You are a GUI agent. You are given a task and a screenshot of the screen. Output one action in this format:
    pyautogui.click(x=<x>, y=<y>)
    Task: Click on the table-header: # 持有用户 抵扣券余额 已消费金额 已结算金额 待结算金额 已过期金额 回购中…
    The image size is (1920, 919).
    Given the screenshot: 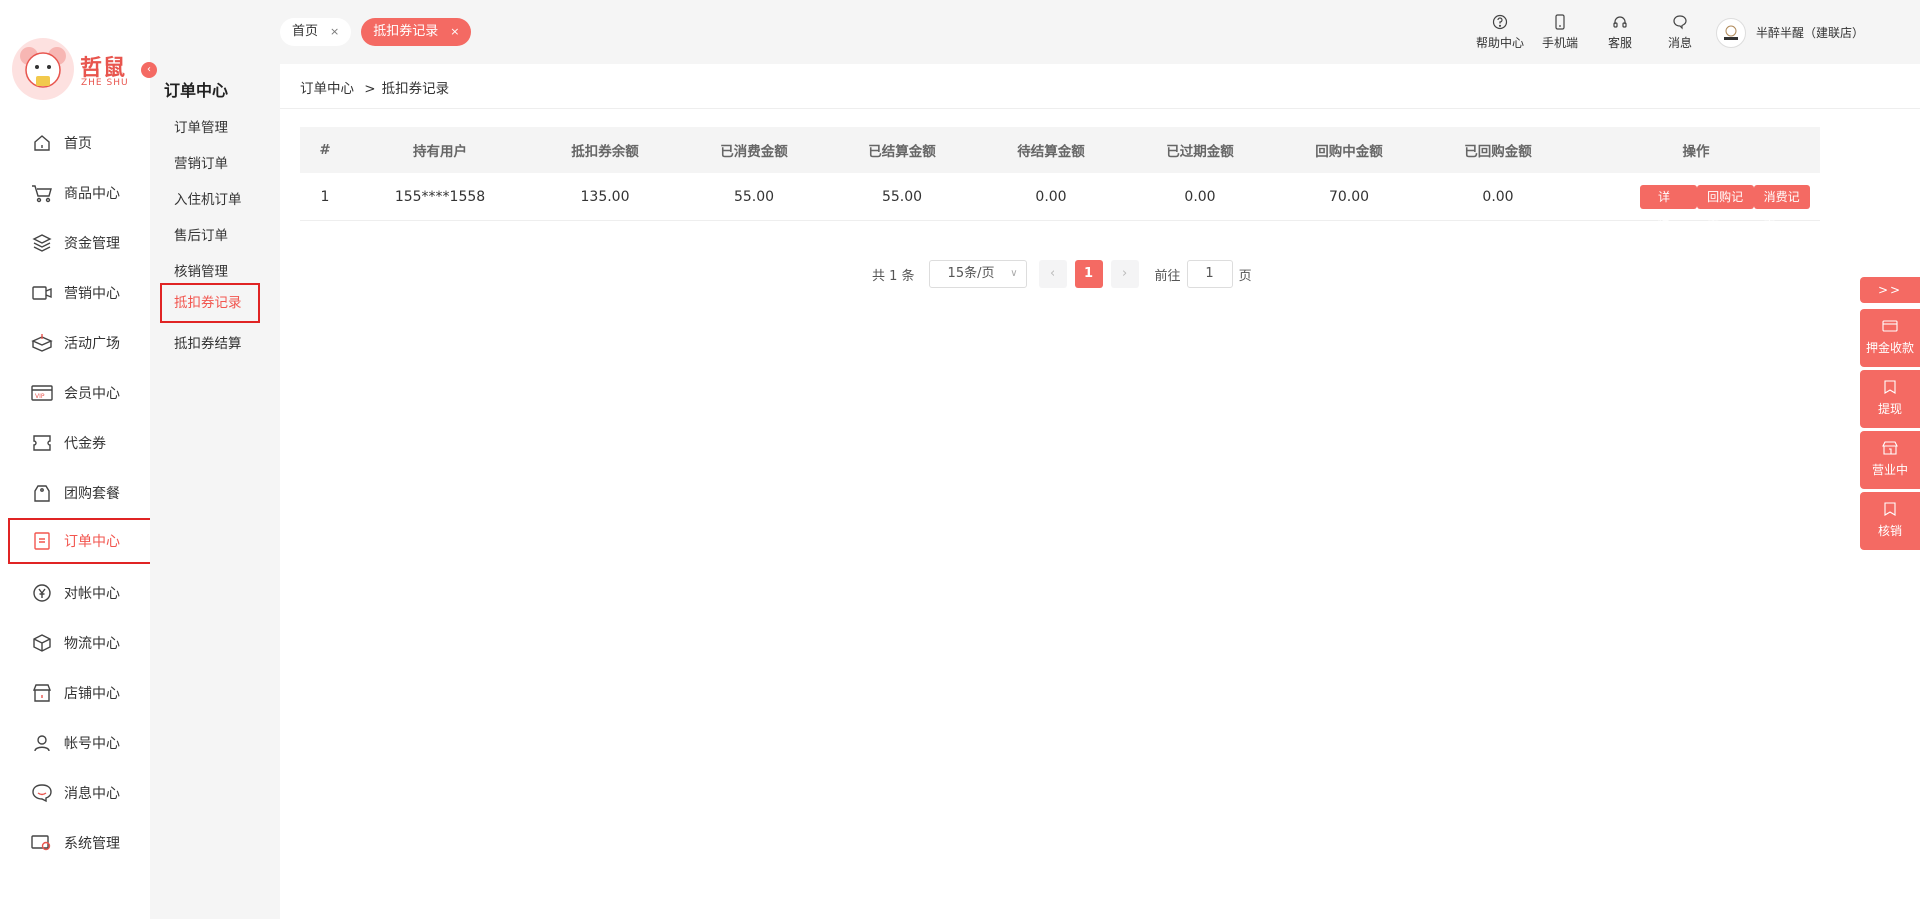 What is the action you would take?
    pyautogui.click(x=1060, y=150)
    